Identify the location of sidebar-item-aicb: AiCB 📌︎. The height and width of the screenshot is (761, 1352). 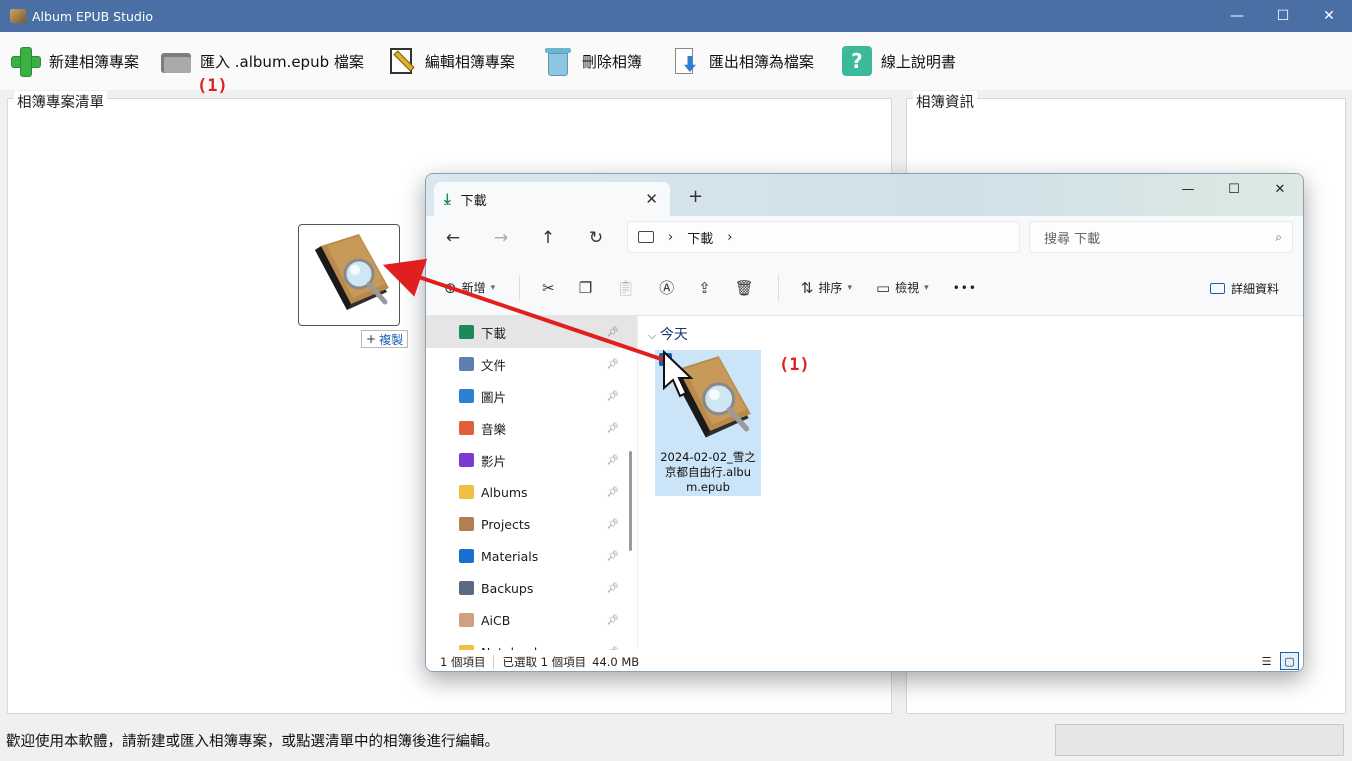
(531, 620).